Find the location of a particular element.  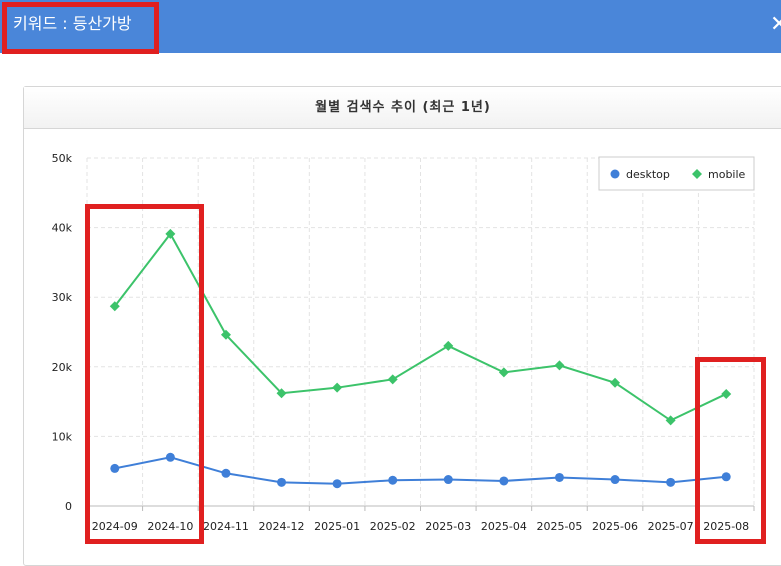

y-tick-label: 10k is located at coordinates (62, 436).